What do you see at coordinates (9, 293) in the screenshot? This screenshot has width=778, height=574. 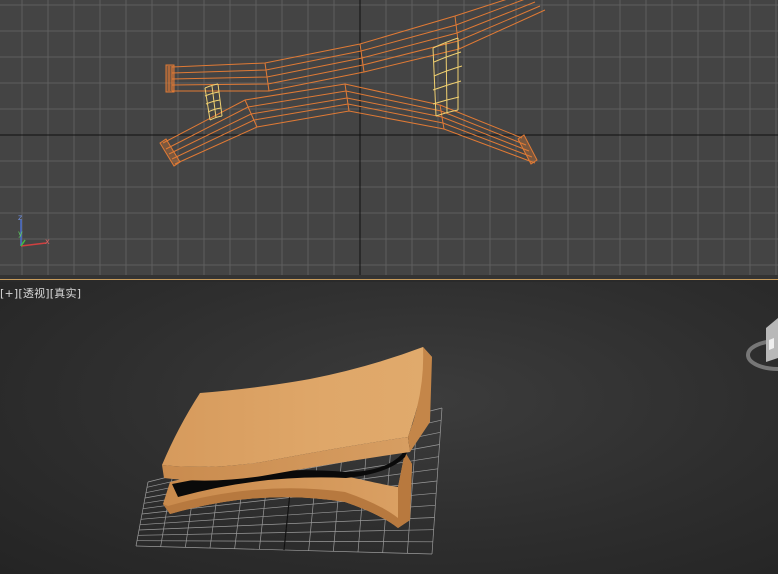 I see `viewport-menu-button: [+]` at bounding box center [9, 293].